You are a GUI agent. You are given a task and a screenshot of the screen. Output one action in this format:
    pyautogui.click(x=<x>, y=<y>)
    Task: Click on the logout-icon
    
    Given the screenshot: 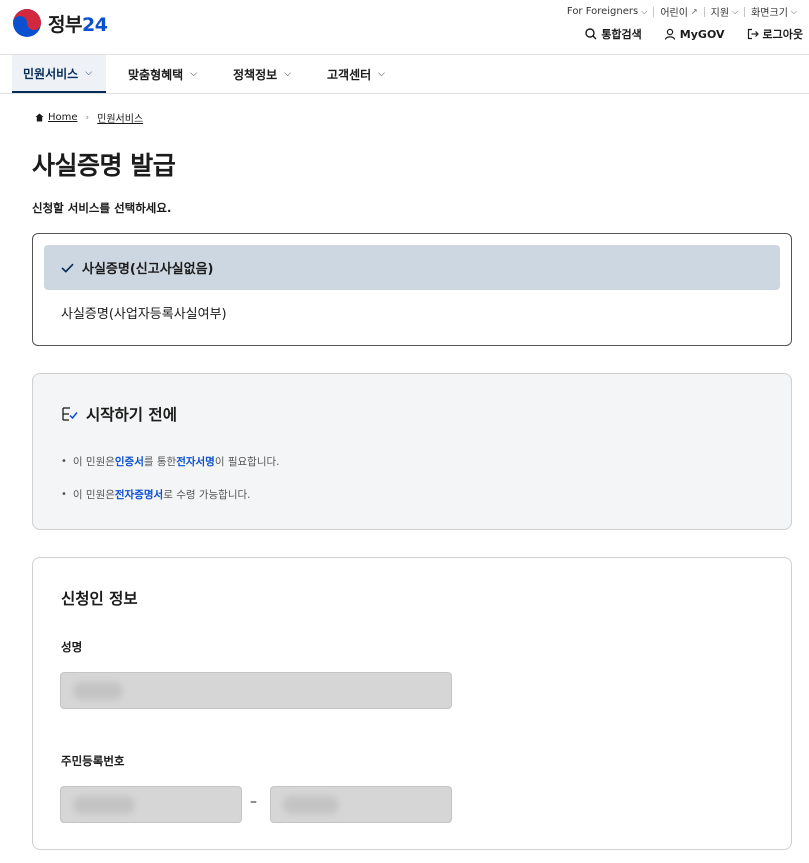 What is the action you would take?
    pyautogui.click(x=753, y=34)
    